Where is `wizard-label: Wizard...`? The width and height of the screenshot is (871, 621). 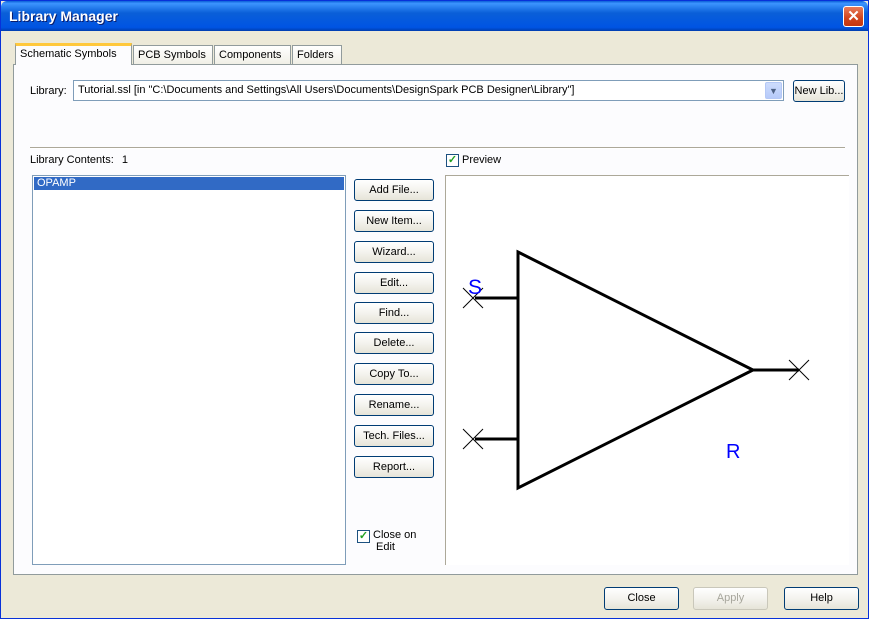 wizard-label: Wizard... is located at coordinates (394, 252).